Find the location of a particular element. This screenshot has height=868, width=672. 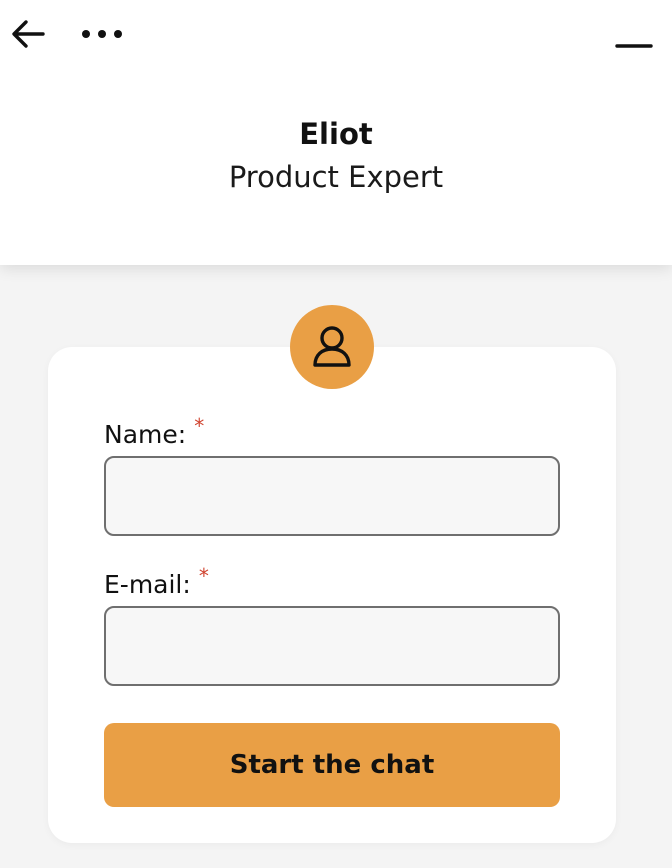

more-horizontal-icon is located at coordinates (102, 34).